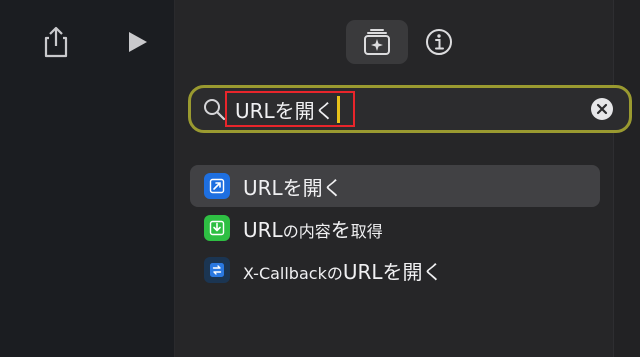  I want to click on result-label-part: を, so click(340, 229).